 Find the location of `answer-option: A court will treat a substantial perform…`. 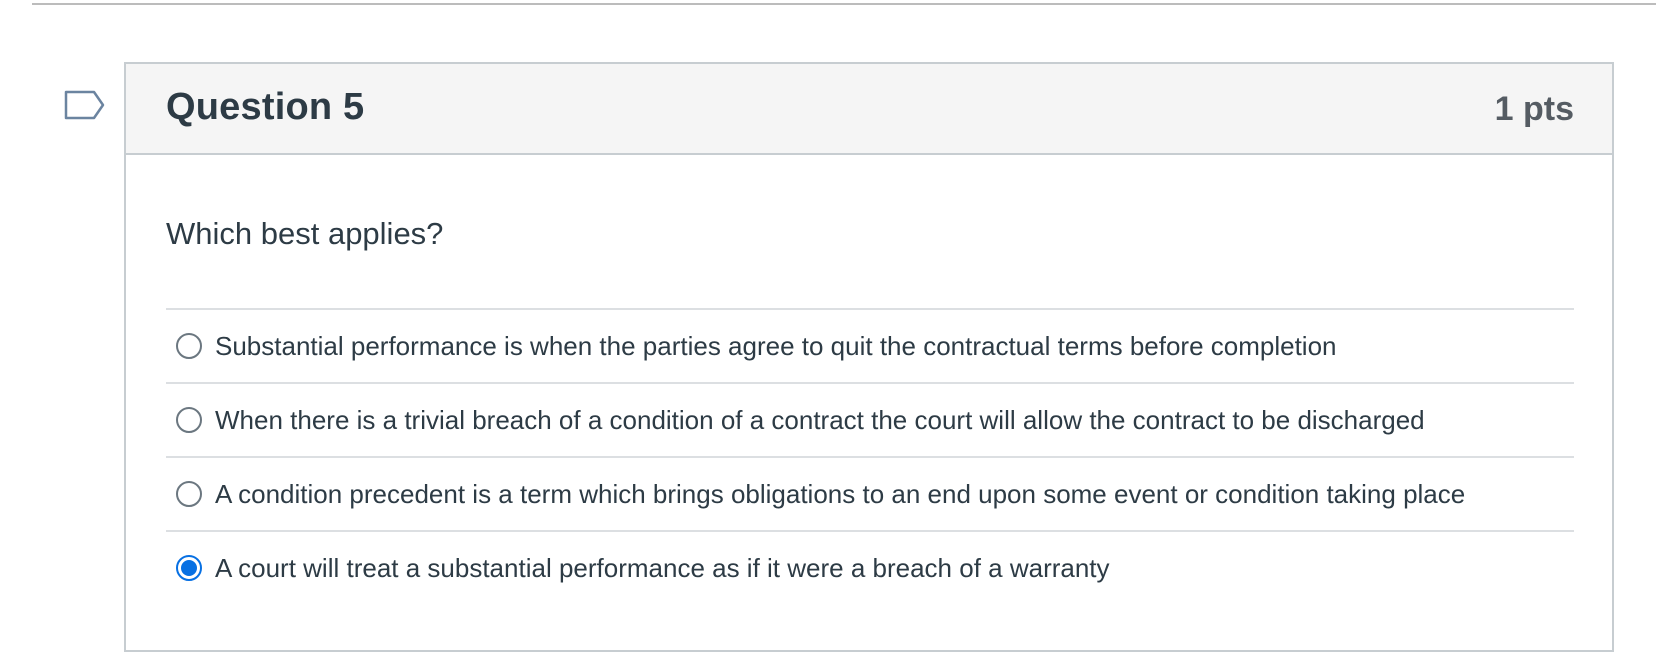

answer-option: A court will treat a substantial perform… is located at coordinates (870, 567).